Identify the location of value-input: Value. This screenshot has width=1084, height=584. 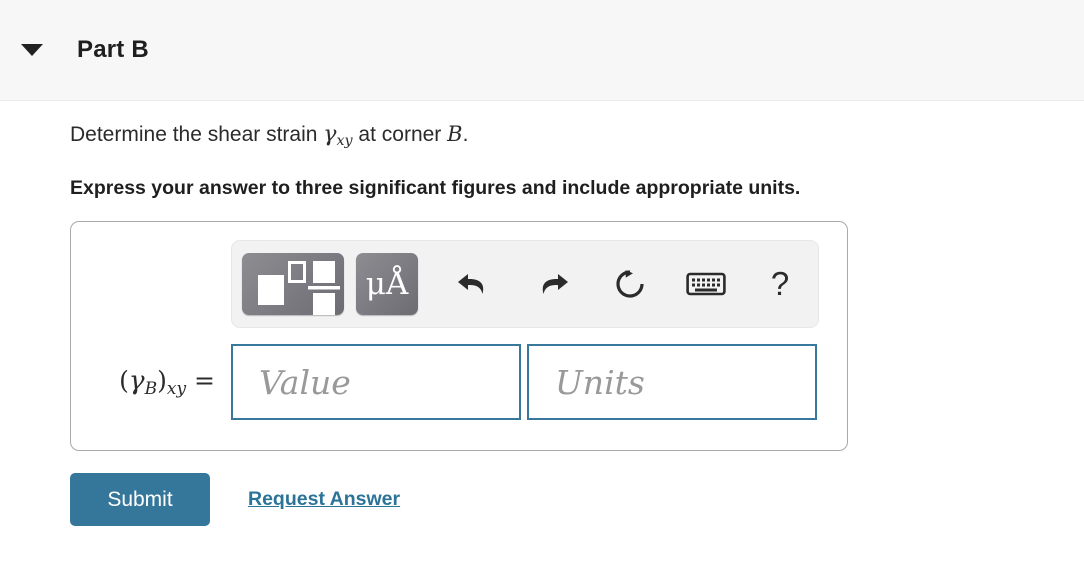
(376, 382).